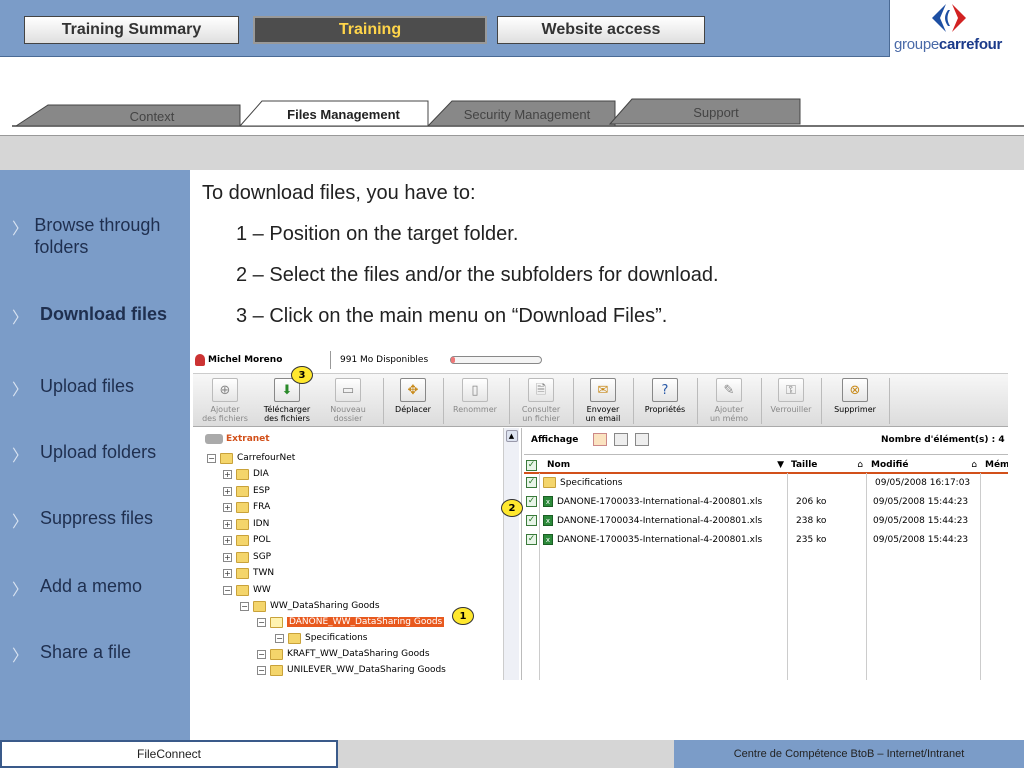 Image resolution: width=1024 pixels, height=768 pixels. What do you see at coordinates (657, 465) in the screenshot?
I see `column-name-header: ✓ Nom ▼` at bounding box center [657, 465].